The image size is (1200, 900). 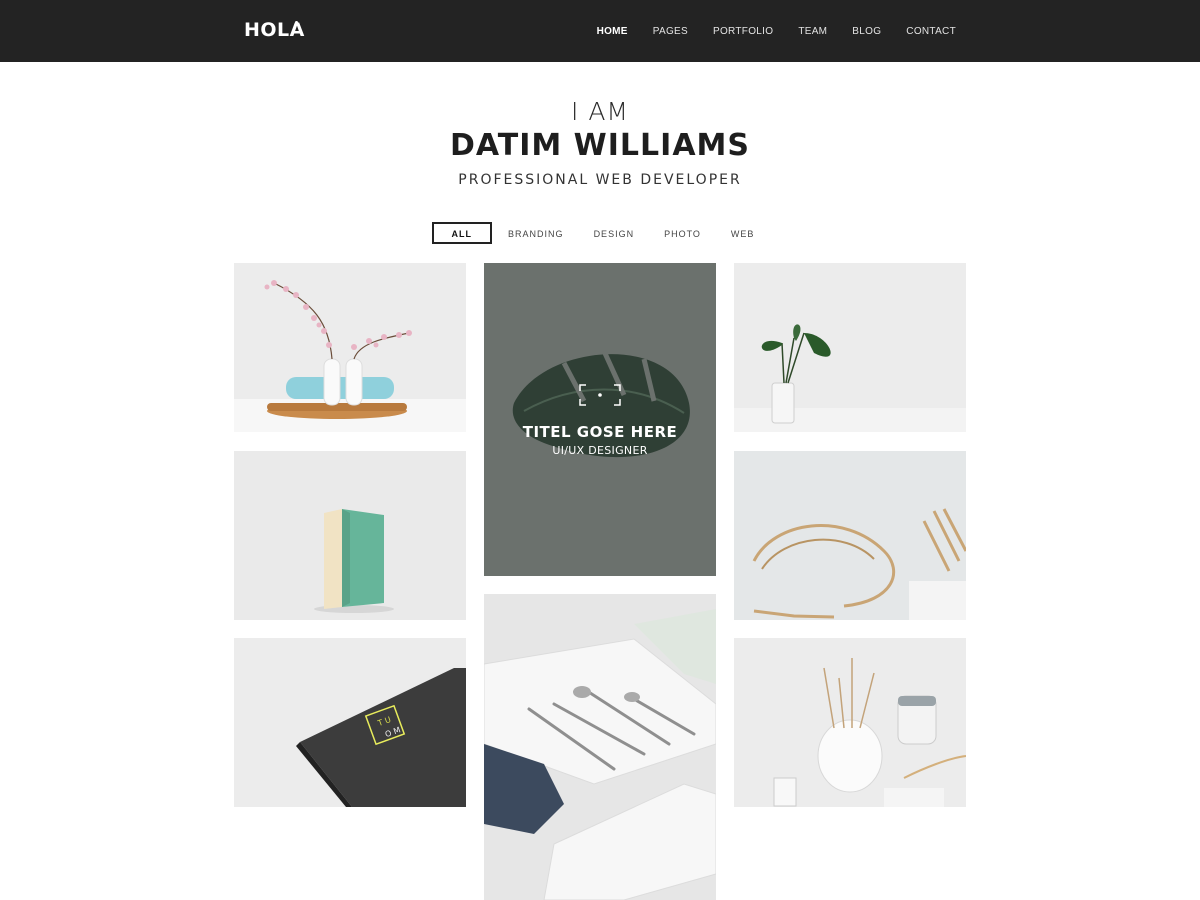 I want to click on hero-pretitle: I AM, so click(x=600, y=111).